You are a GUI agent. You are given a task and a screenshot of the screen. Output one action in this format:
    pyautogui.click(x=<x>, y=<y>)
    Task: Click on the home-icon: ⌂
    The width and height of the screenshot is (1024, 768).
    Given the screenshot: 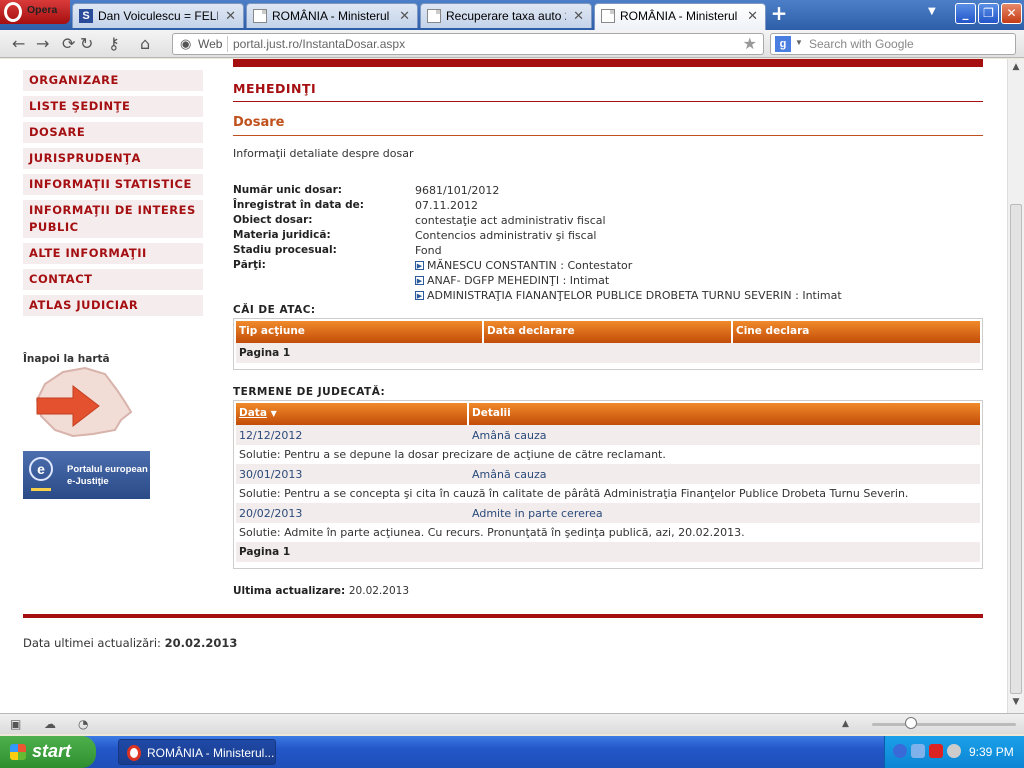 What is the action you would take?
    pyautogui.click(x=145, y=43)
    